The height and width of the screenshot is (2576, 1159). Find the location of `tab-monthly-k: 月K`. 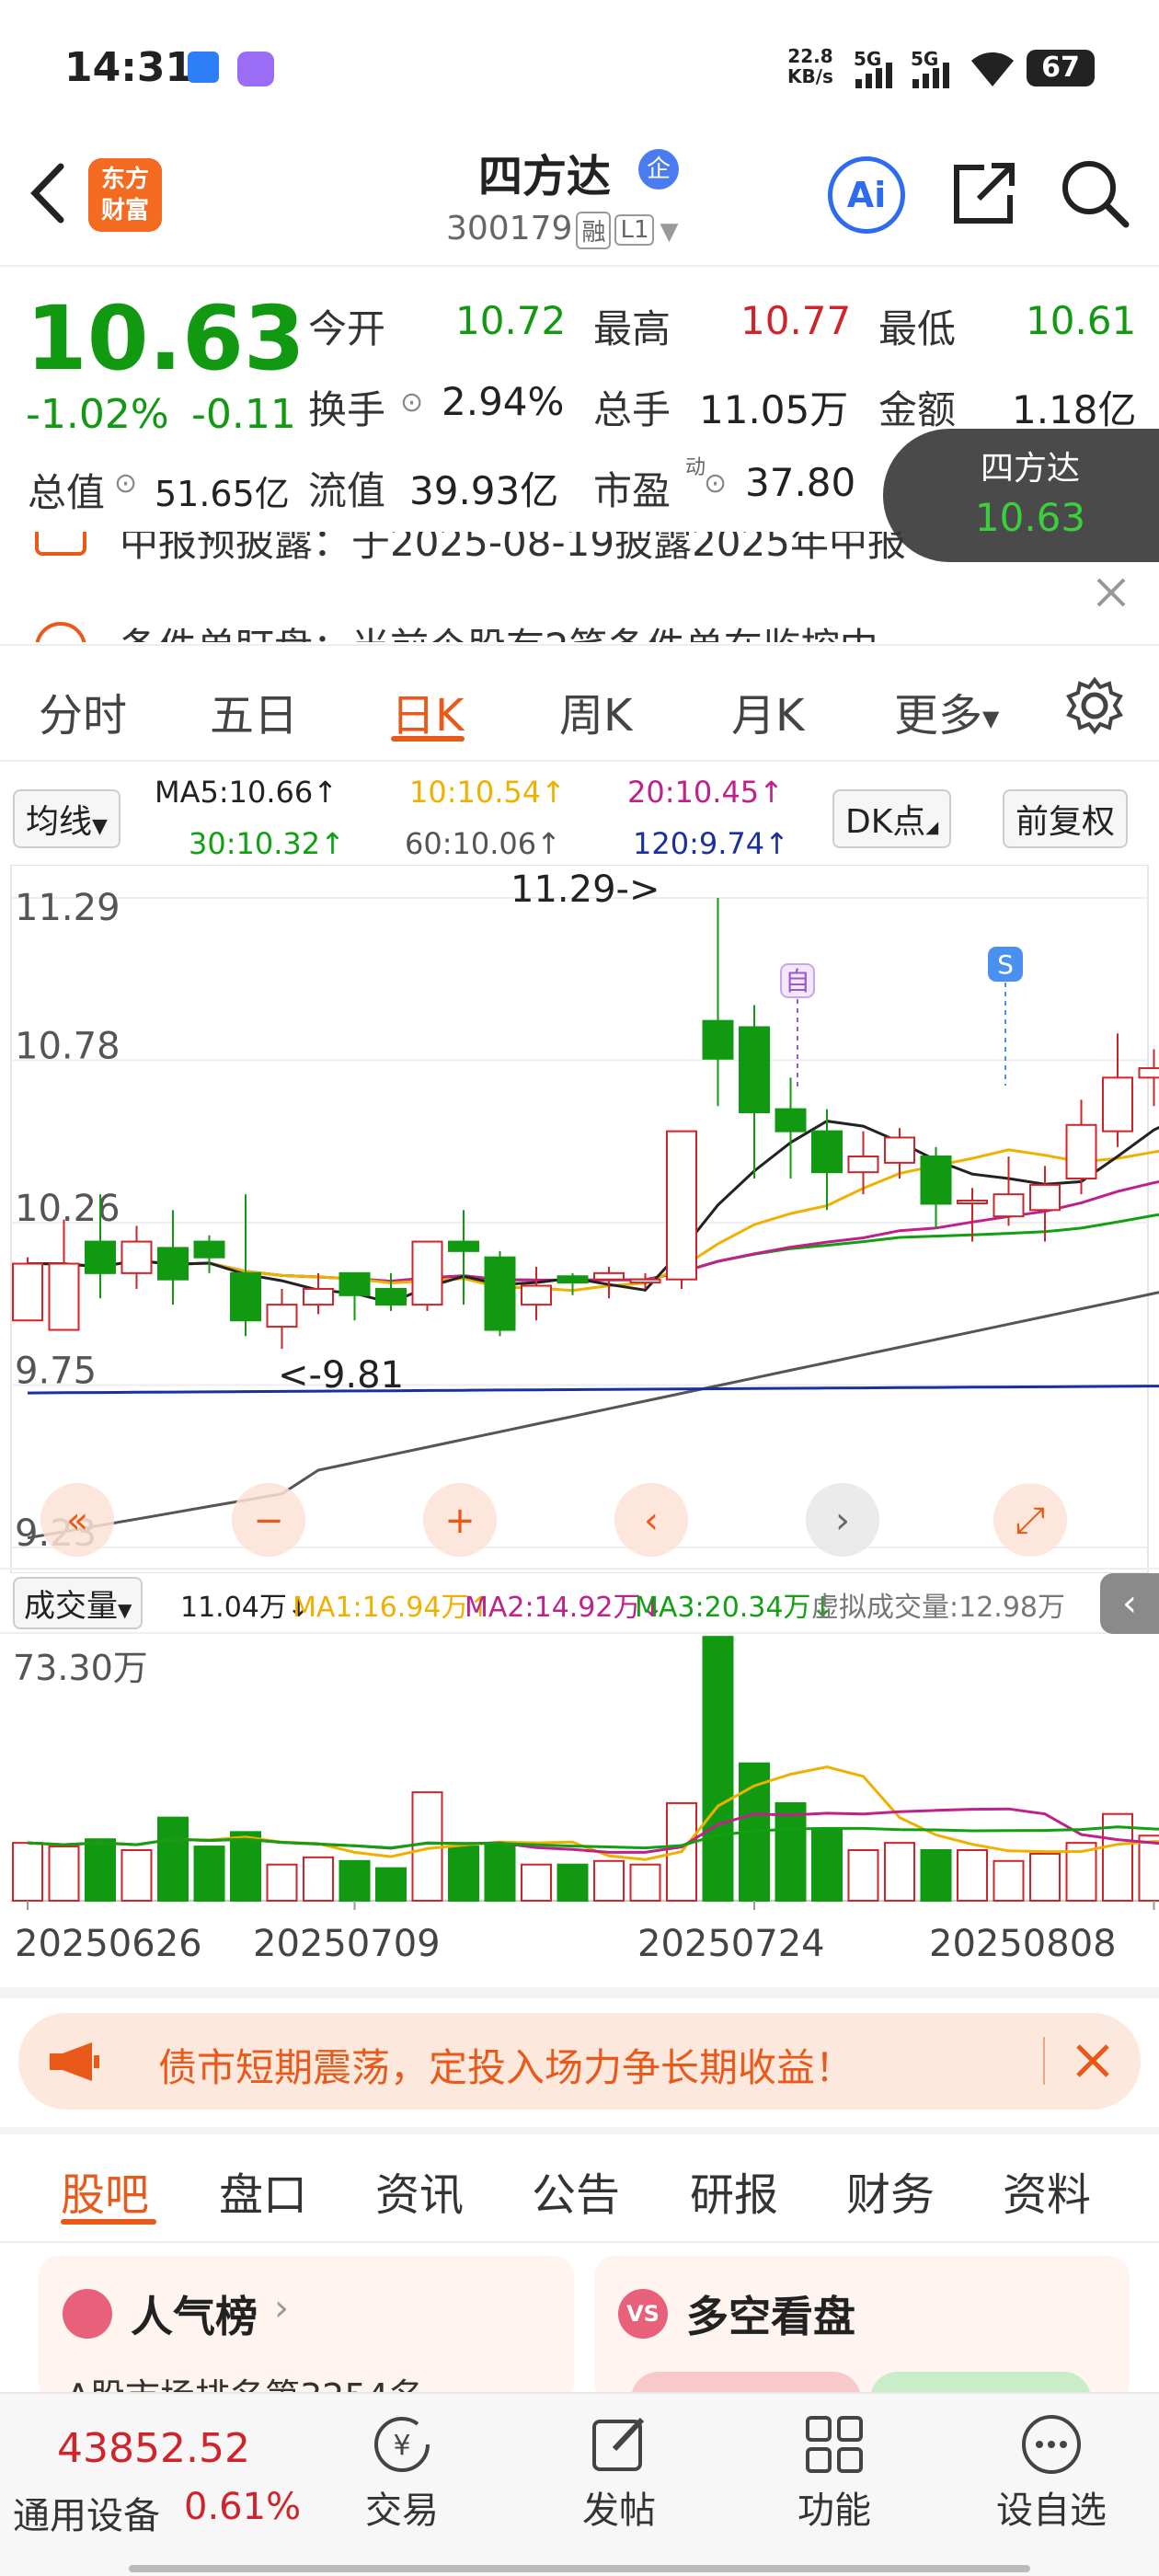

tab-monthly-k: 月K is located at coordinates (767, 711).